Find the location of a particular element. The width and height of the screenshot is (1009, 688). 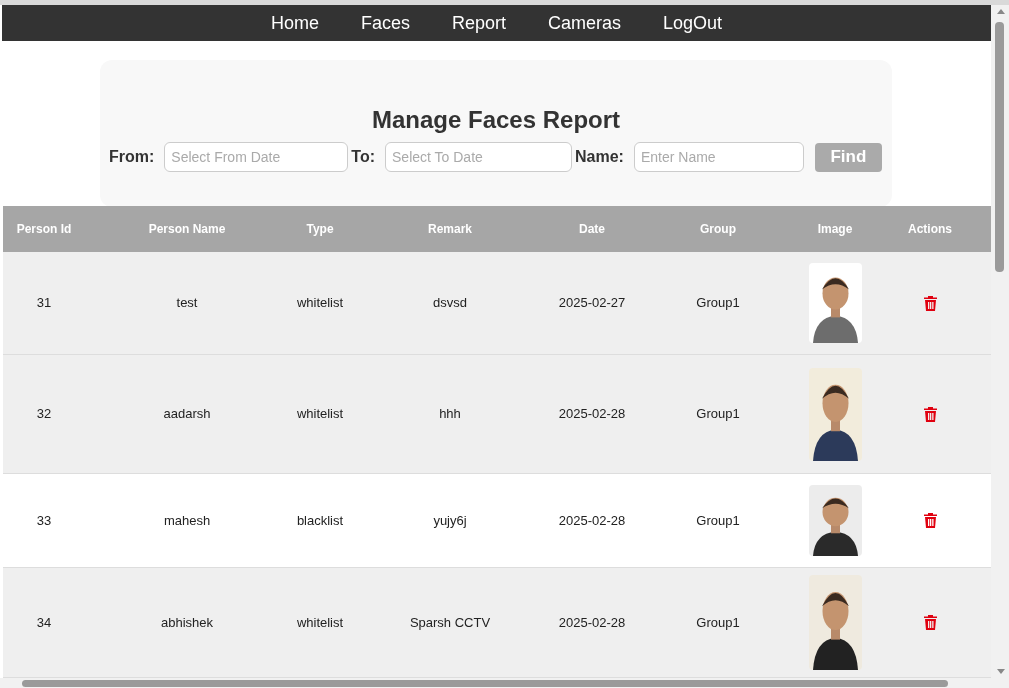

input-field: Enter Name is located at coordinates (718, 157).